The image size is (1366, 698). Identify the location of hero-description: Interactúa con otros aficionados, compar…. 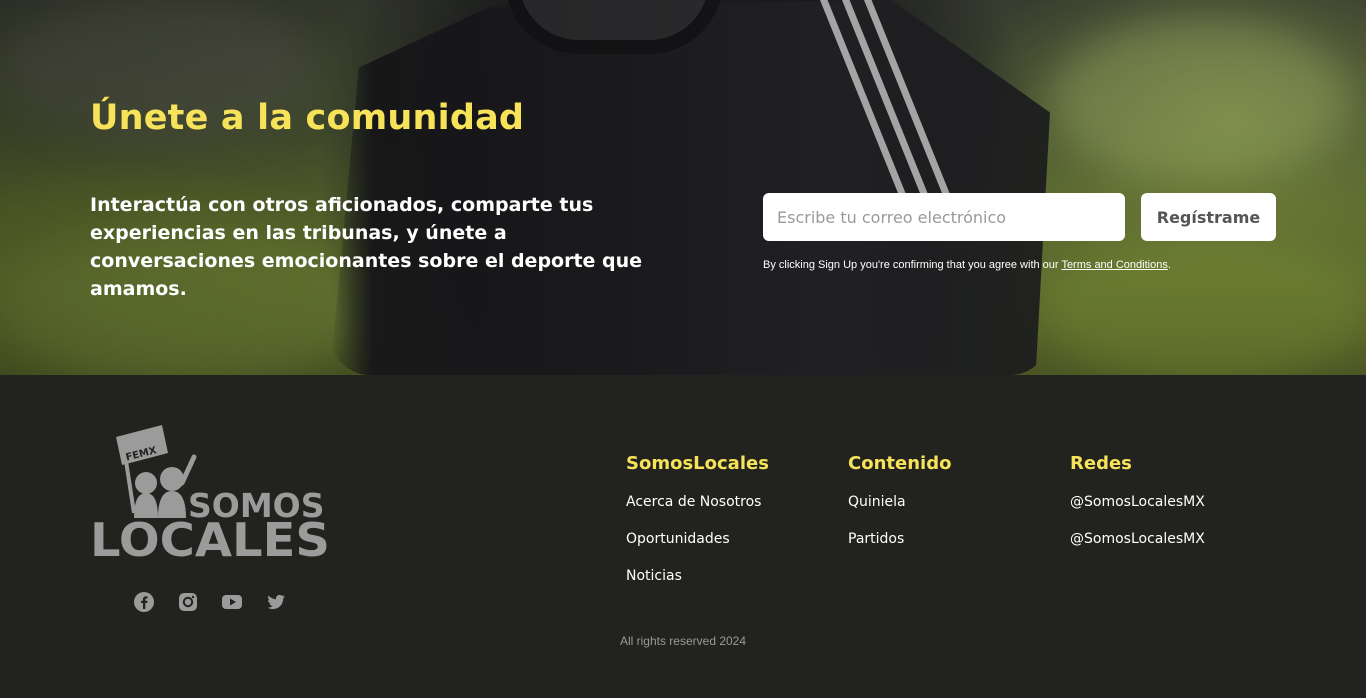
(366, 247).